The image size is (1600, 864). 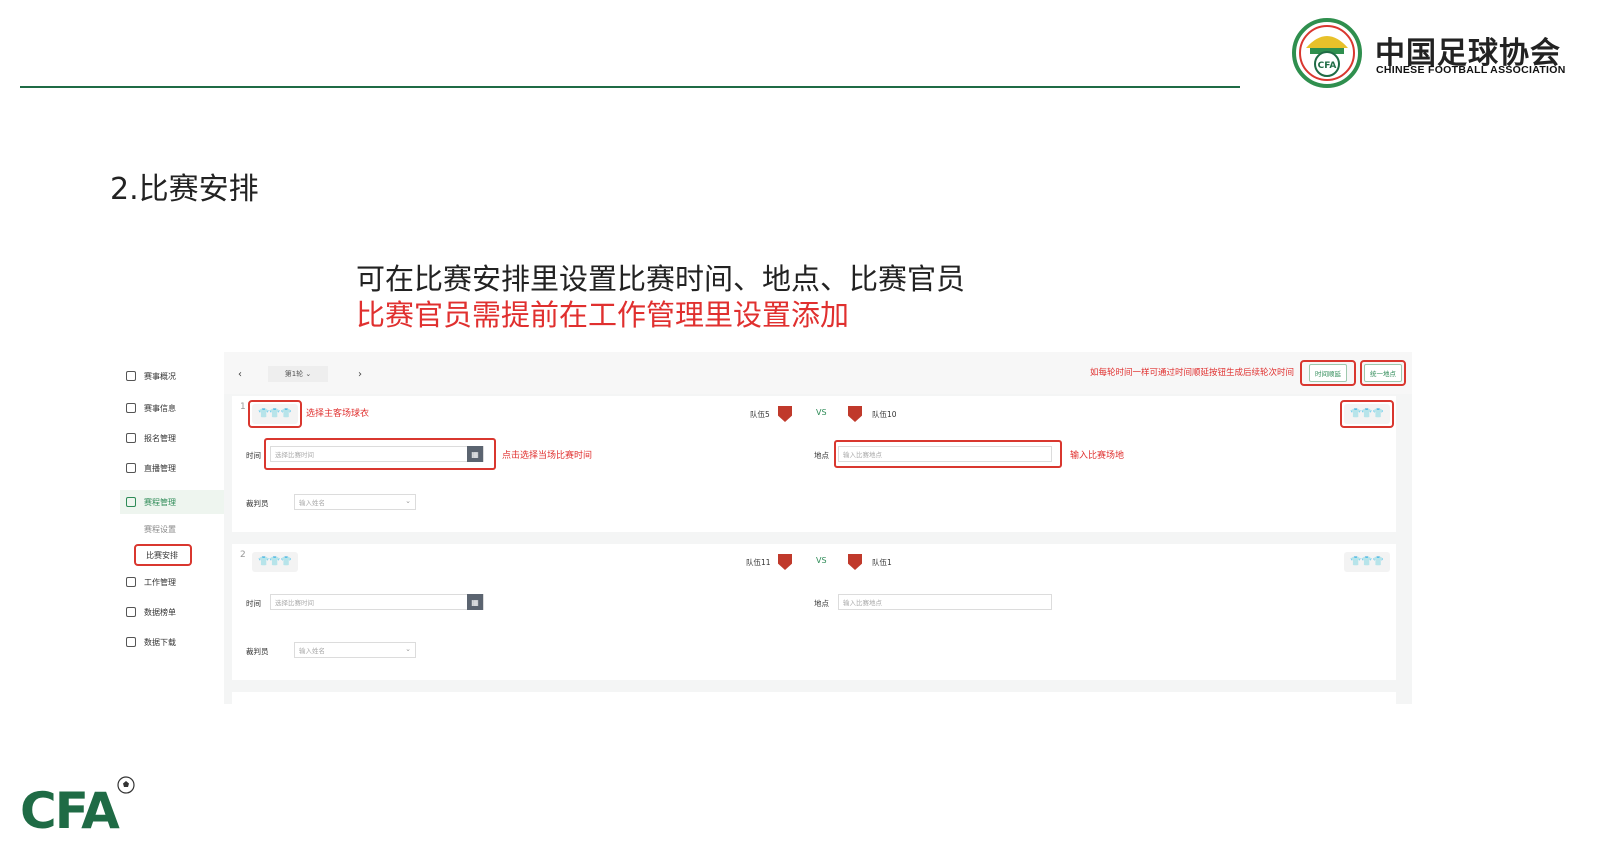 What do you see at coordinates (160, 468) in the screenshot?
I see `sidebar-item-label: 直播管理` at bounding box center [160, 468].